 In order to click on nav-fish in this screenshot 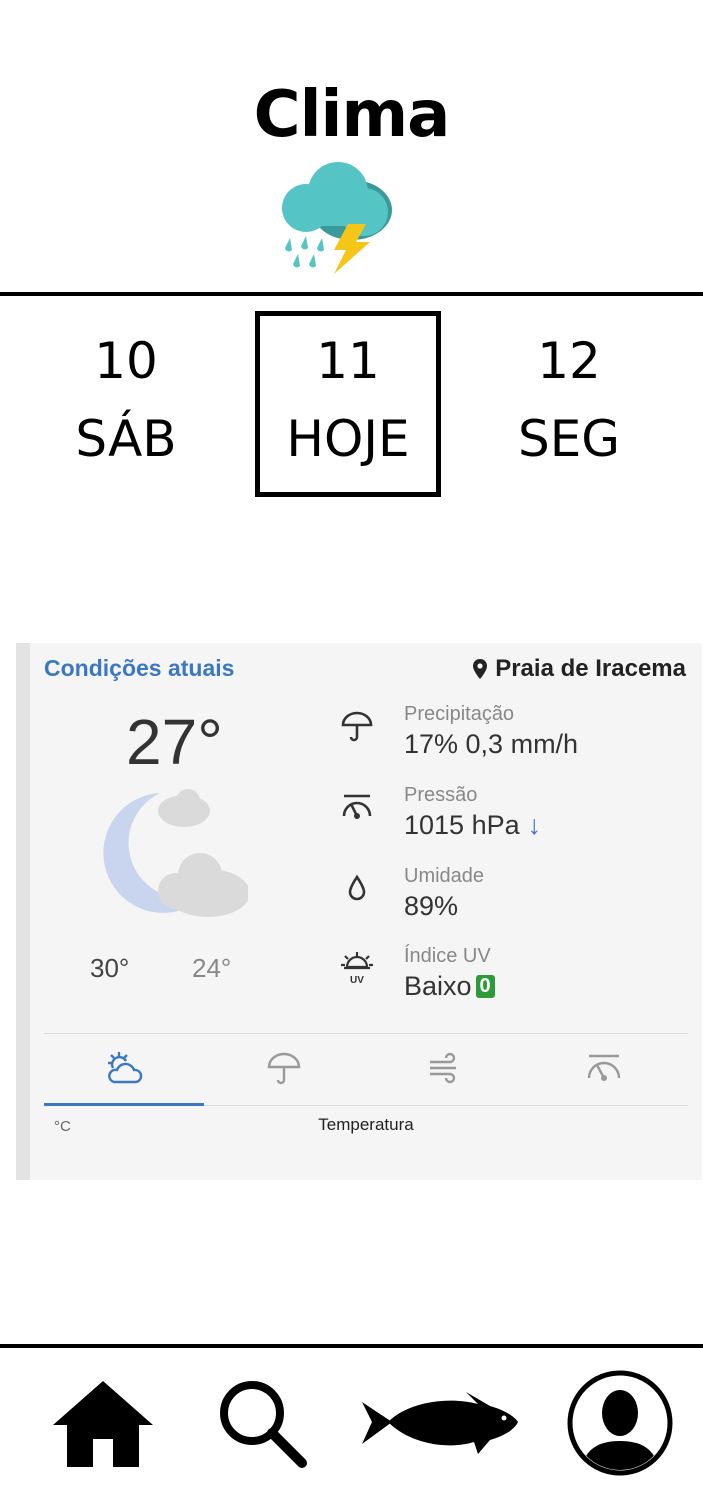, I will do `click(439, 1422)`.